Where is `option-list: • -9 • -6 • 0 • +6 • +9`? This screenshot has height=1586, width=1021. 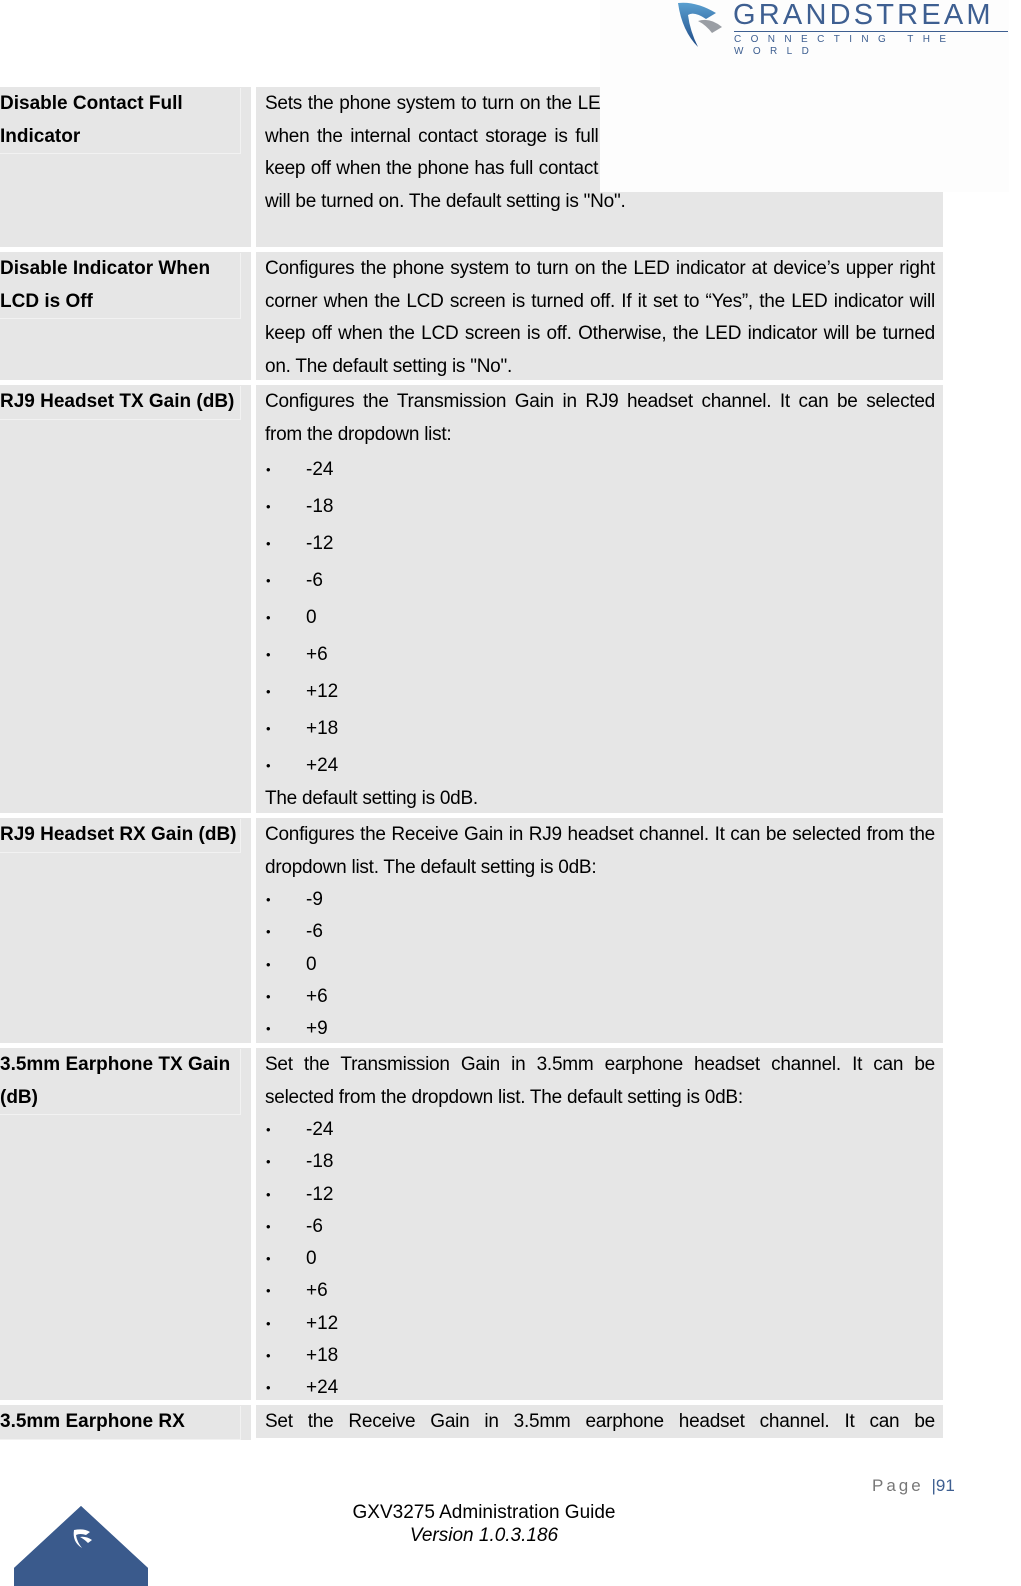 option-list: • -9 • -6 • 0 • +6 • +9 is located at coordinates (600, 964).